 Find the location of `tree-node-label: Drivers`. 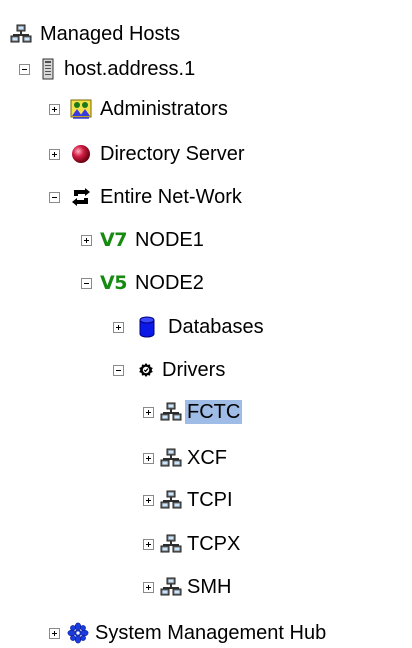

tree-node-label: Drivers is located at coordinates (193, 370).